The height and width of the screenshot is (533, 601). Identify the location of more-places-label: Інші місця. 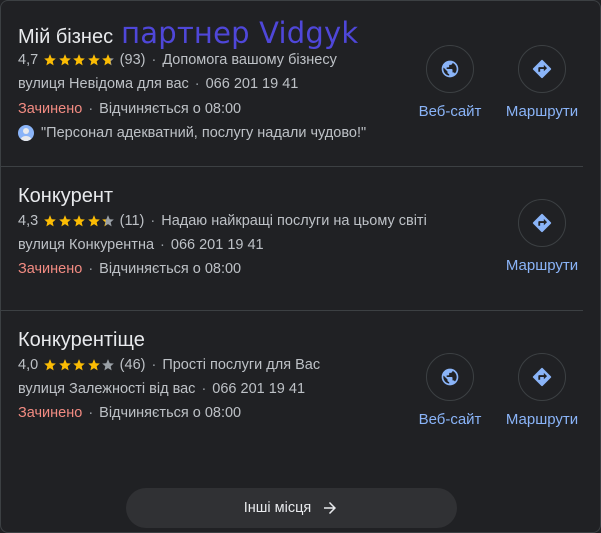
(278, 508).